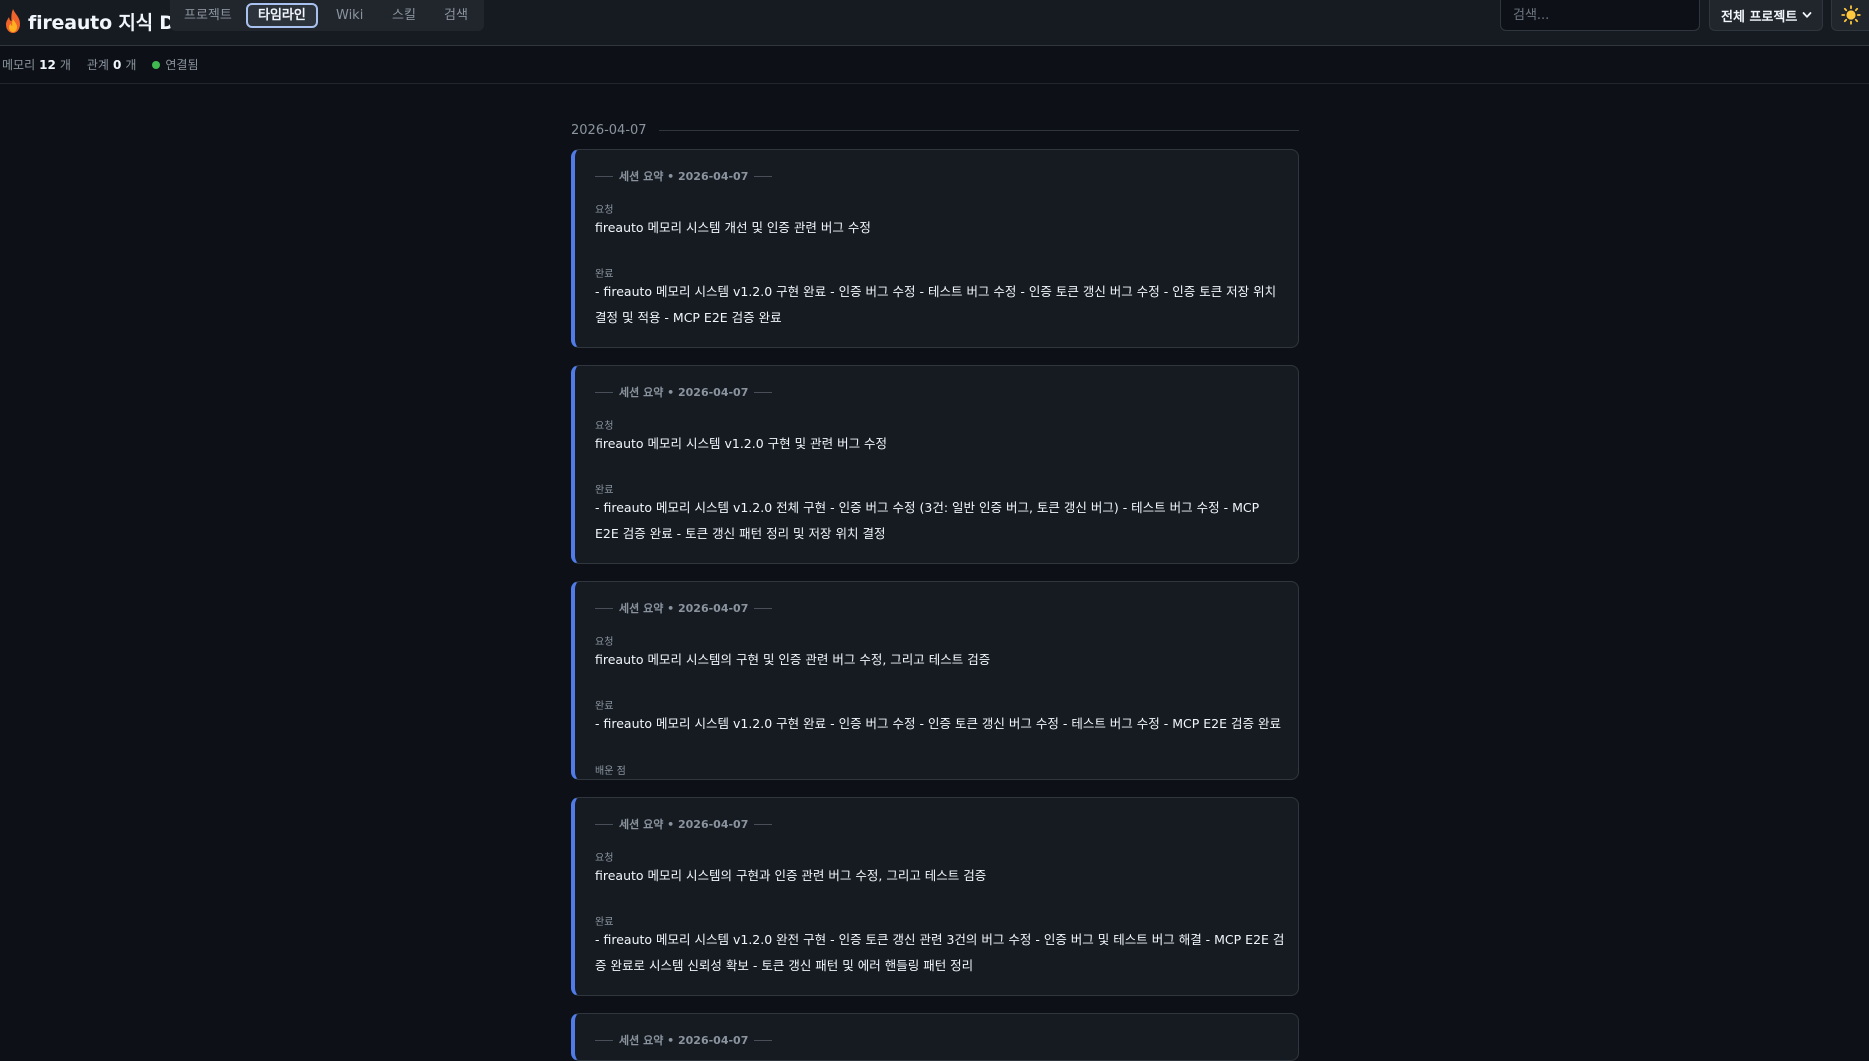  Describe the element at coordinates (117, 65) in the screenshot. I see `relation-count: 0` at that location.